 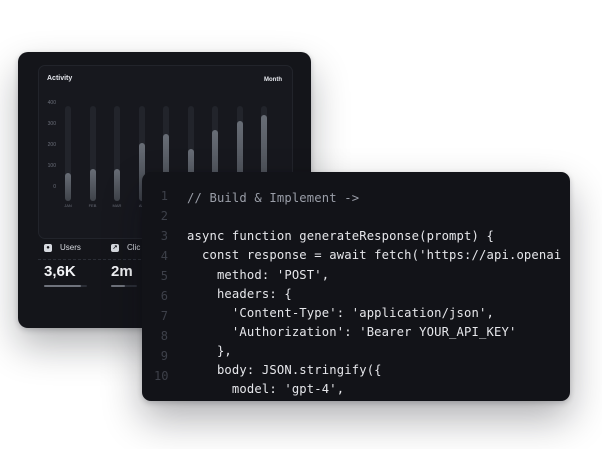 I want to click on code-line: },, so click(x=209, y=351).